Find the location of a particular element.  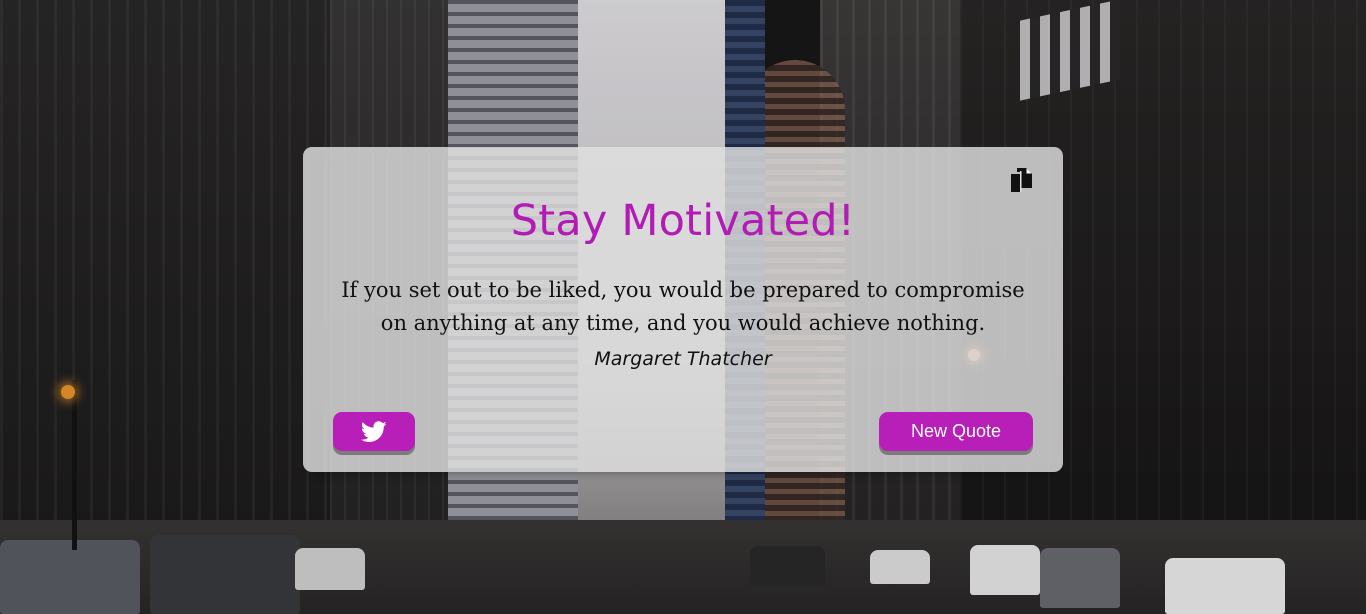

twitter-icon is located at coordinates (374, 431).